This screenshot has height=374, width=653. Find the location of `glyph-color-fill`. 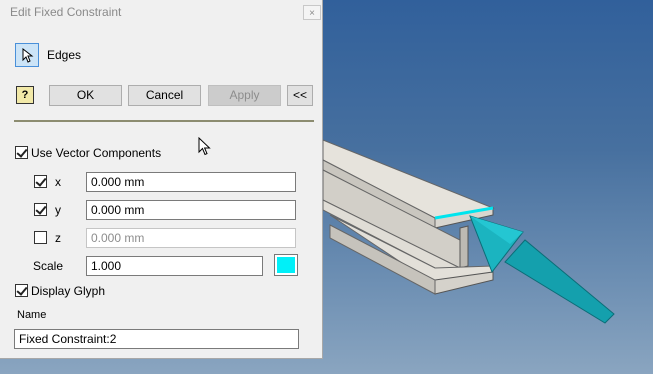

glyph-color-fill is located at coordinates (286, 265).